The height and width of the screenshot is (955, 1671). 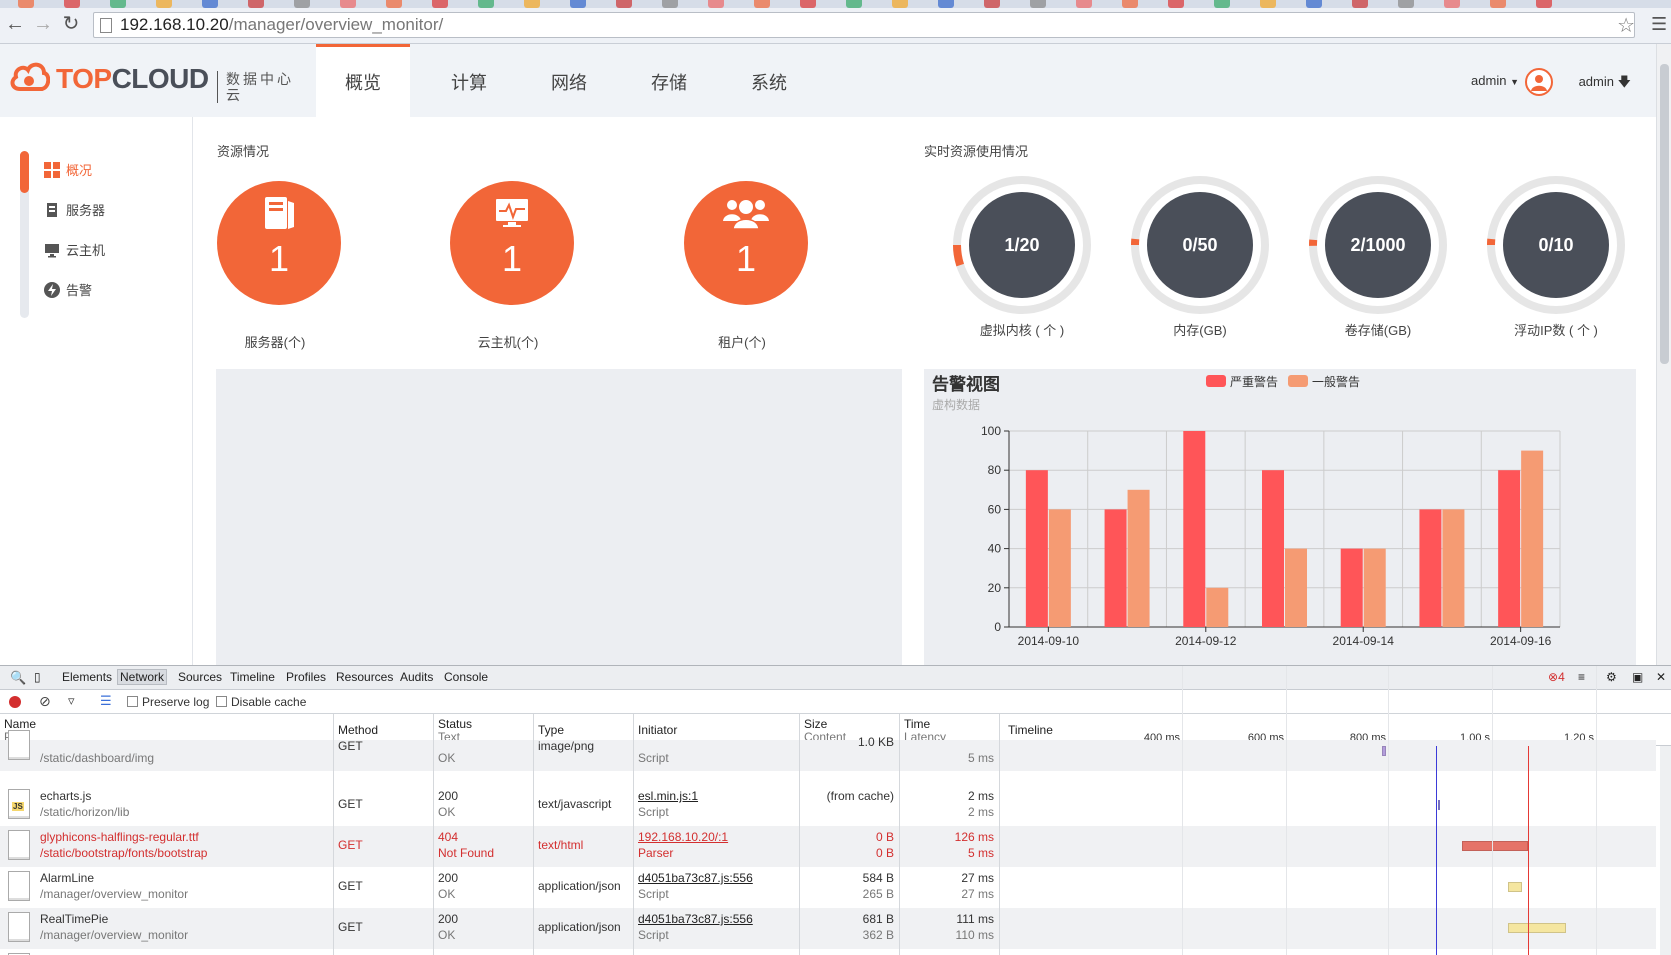 What do you see at coordinates (1495, 80) in the screenshot?
I see `project-dropdown: admin ▼` at bounding box center [1495, 80].